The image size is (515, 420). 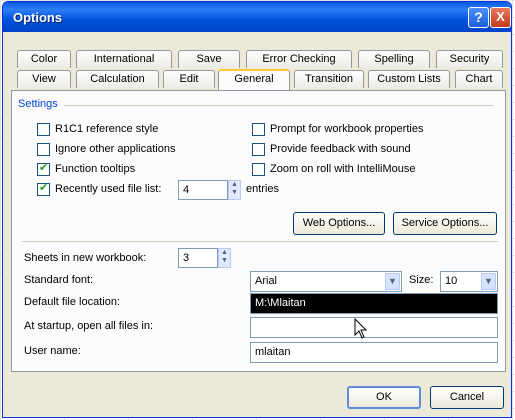 What do you see at coordinates (115, 149) in the screenshot?
I see `ignore-apps-label: Ignore other applications` at bounding box center [115, 149].